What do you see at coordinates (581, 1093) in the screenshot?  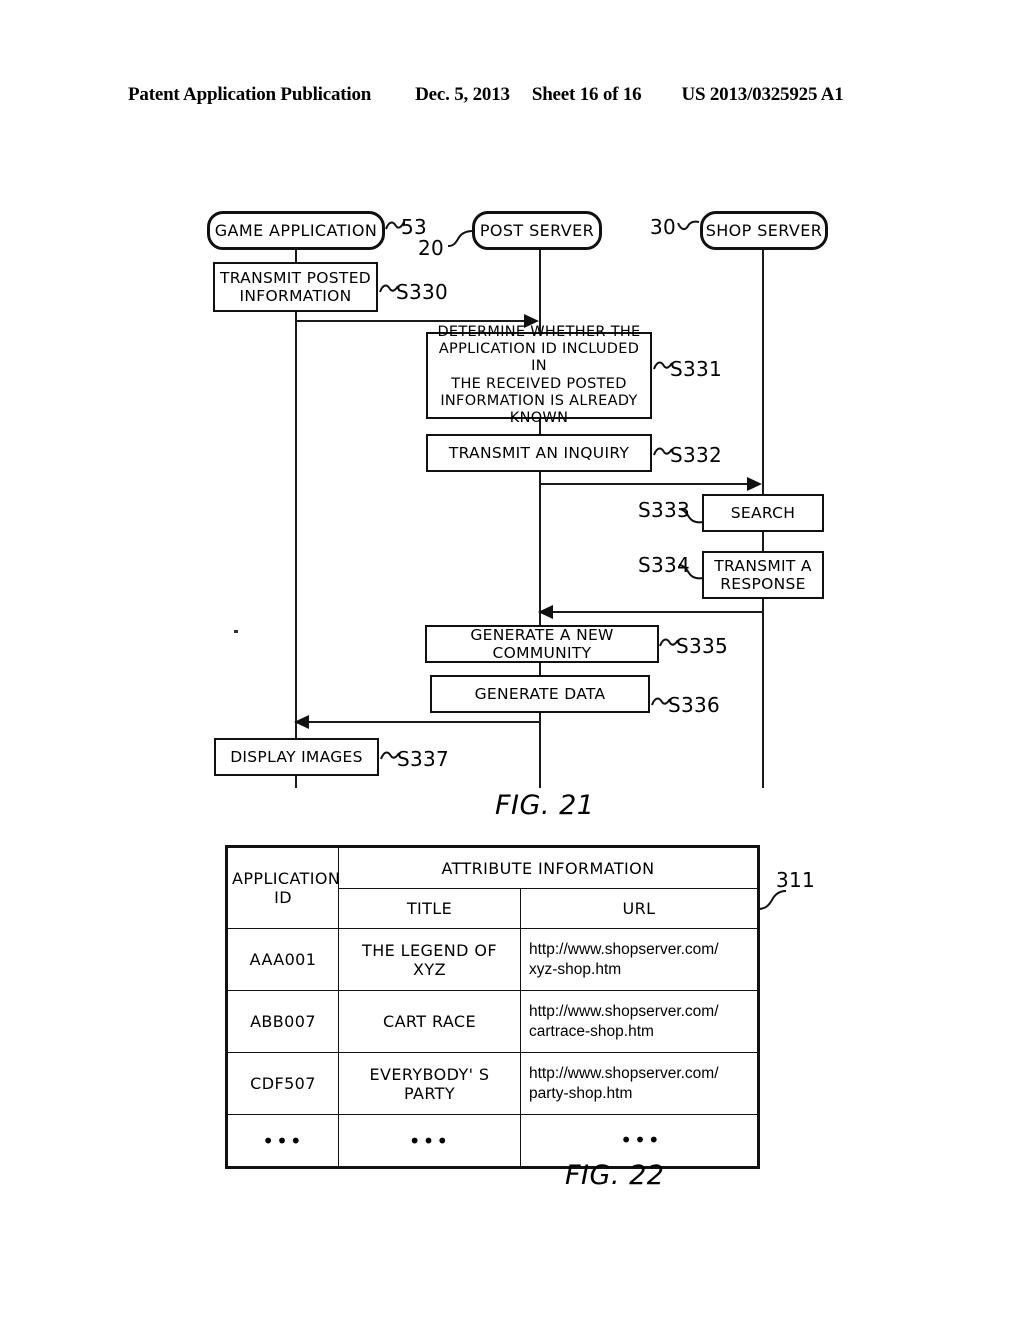 I see `cell-url-line2: party-shop.htm` at bounding box center [581, 1093].